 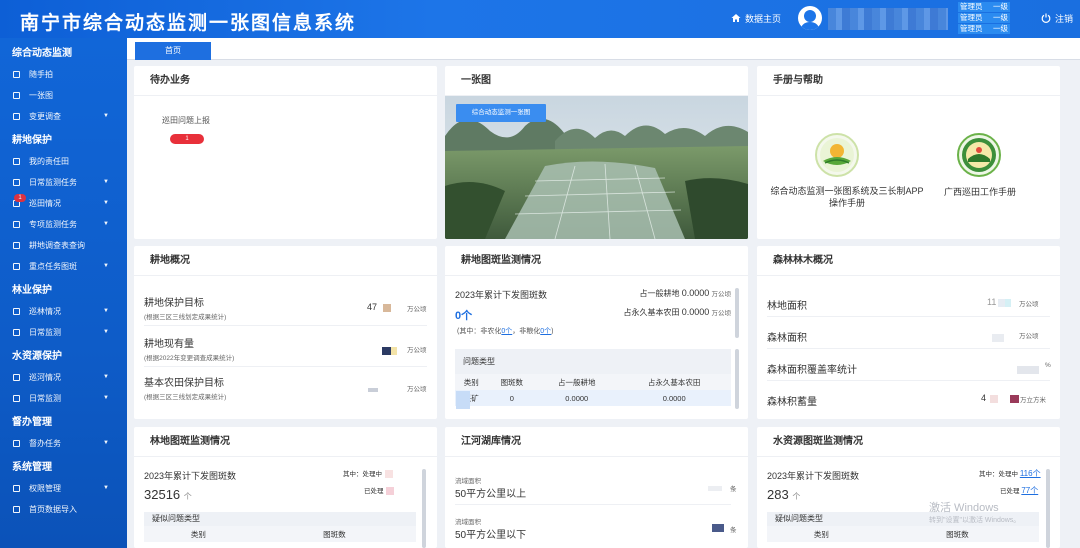 What do you see at coordinates (491, 494) in the screenshot?
I see `row-label: 50平方公里以上` at bounding box center [491, 494].